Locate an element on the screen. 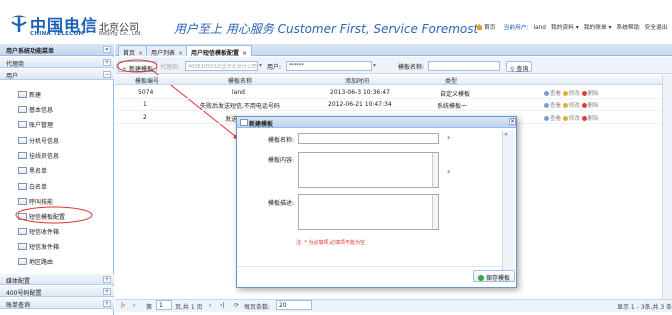  template-name-field is located at coordinates (368, 138).